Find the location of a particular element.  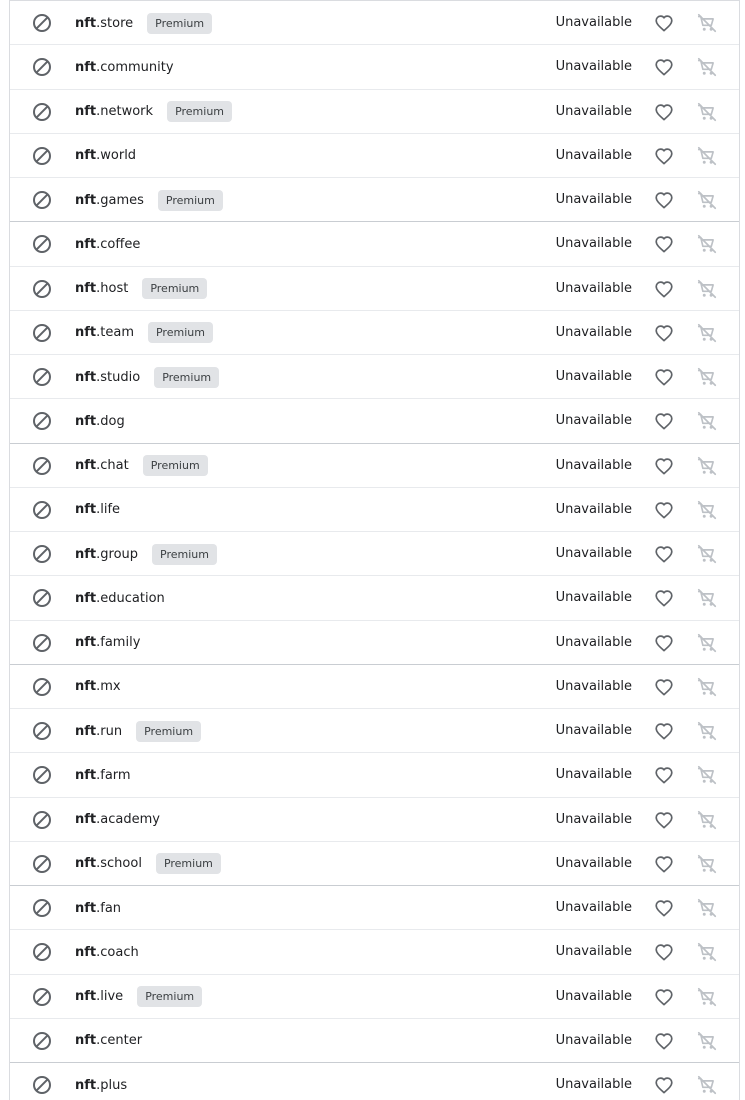

domain-row-23: nft .center Unavailable is located at coordinates (374, 1041).